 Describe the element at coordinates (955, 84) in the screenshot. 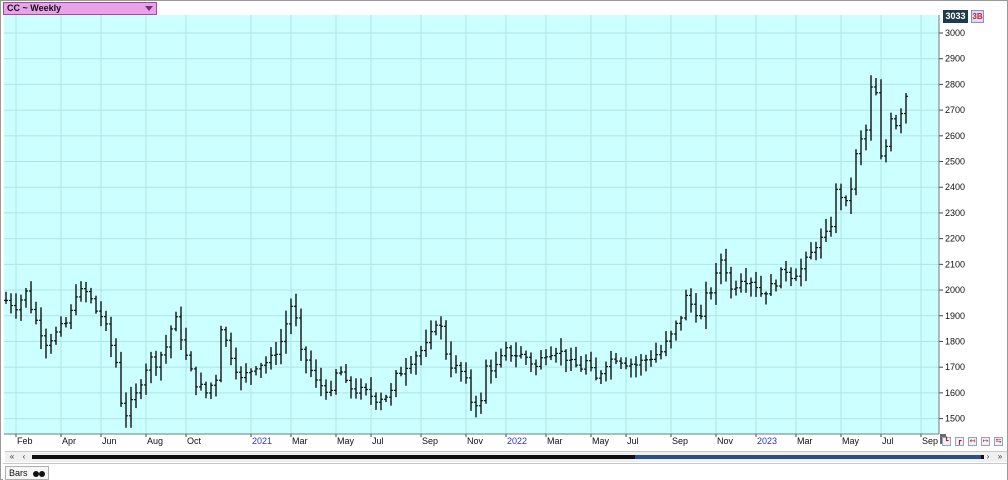

I see `price-tick-label: 2800` at that location.